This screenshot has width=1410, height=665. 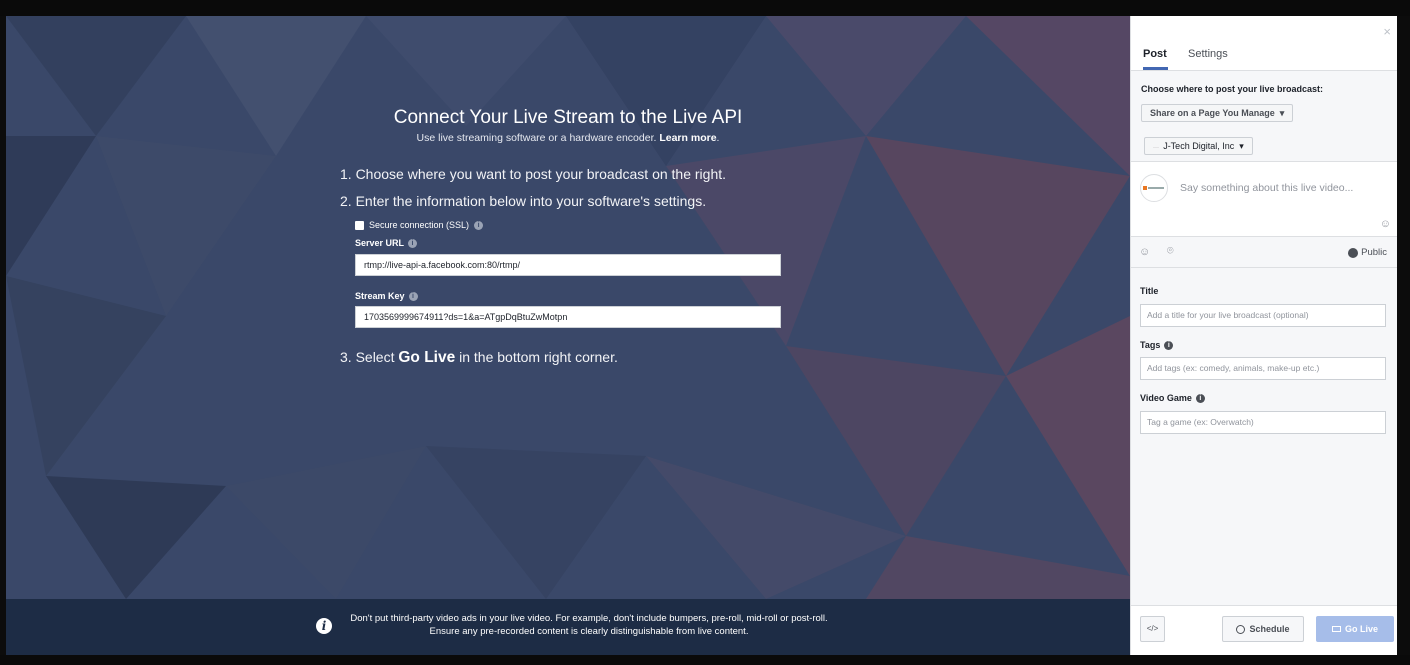 I want to click on bottom-bar, so click(x=705, y=660).